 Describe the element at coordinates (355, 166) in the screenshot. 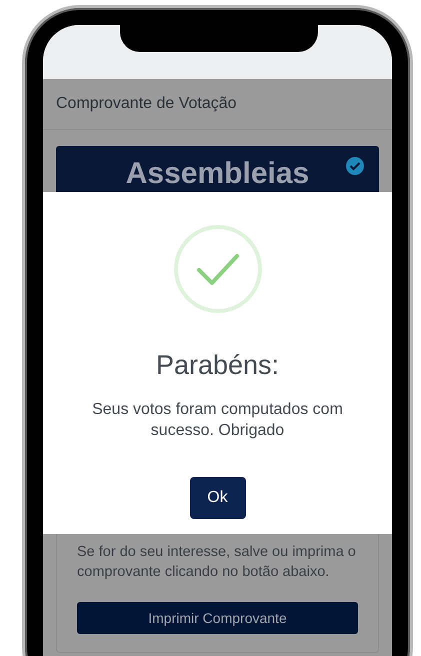

I see `check-badge-icon` at that location.